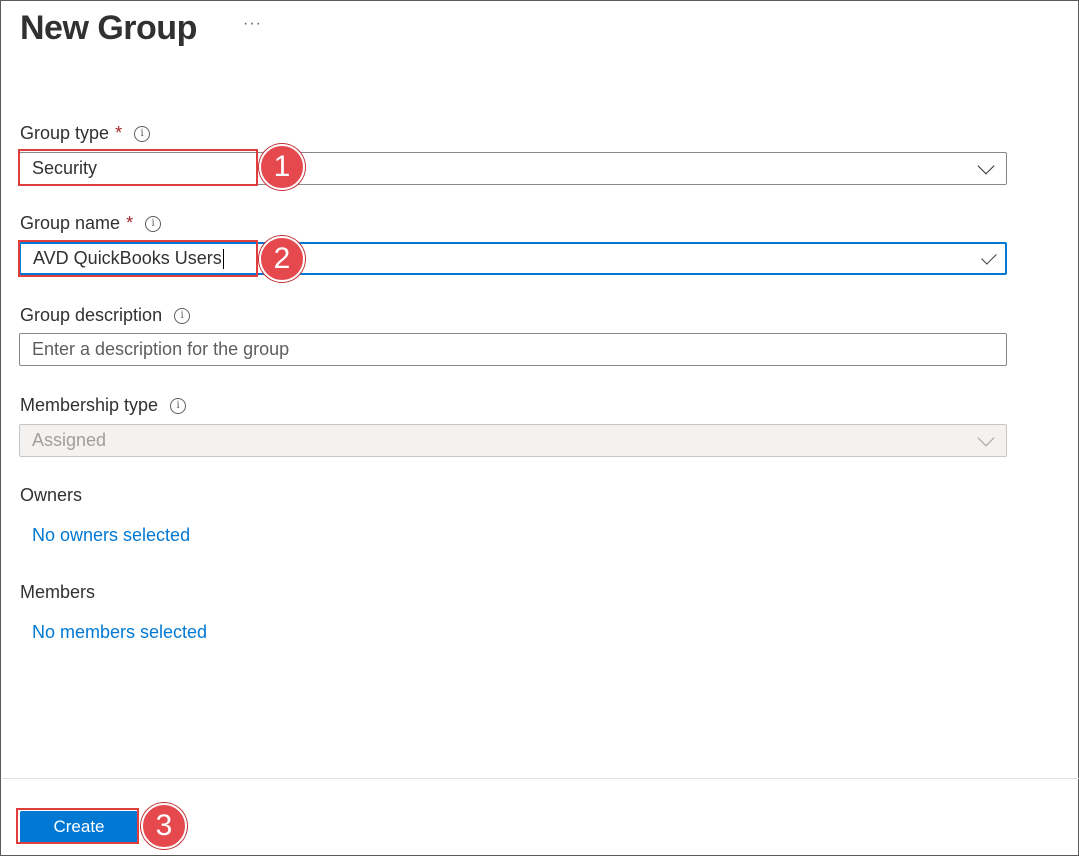  Describe the element at coordinates (65, 168) in the screenshot. I see `group-type-value: Security` at that location.